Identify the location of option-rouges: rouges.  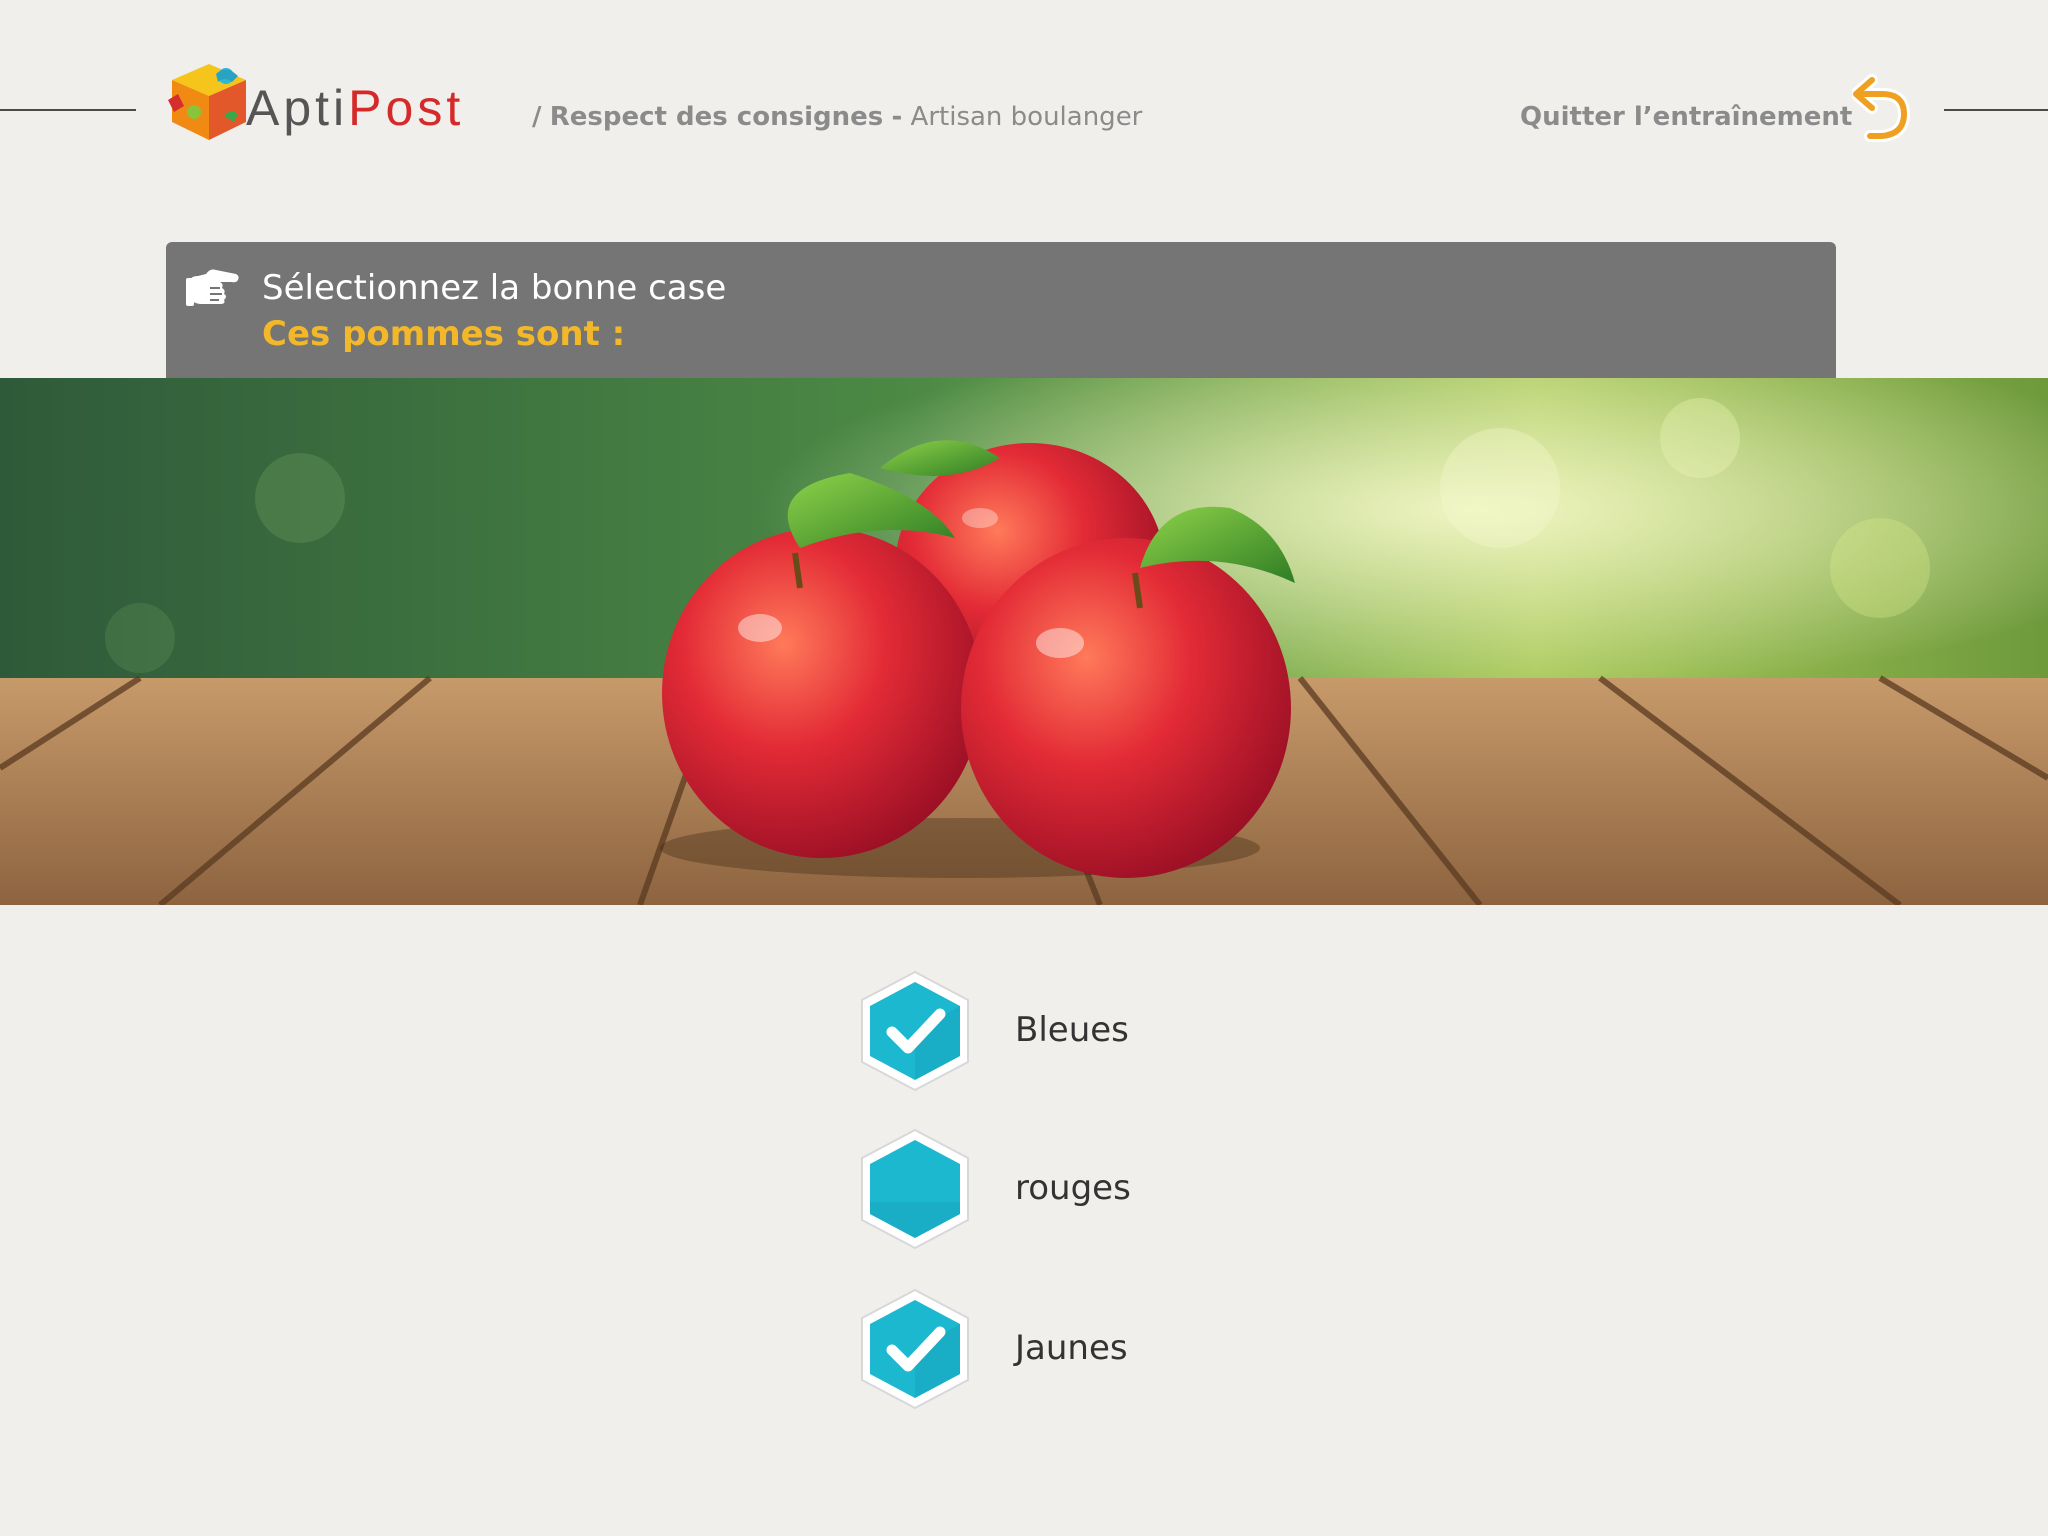
(1050, 1189).